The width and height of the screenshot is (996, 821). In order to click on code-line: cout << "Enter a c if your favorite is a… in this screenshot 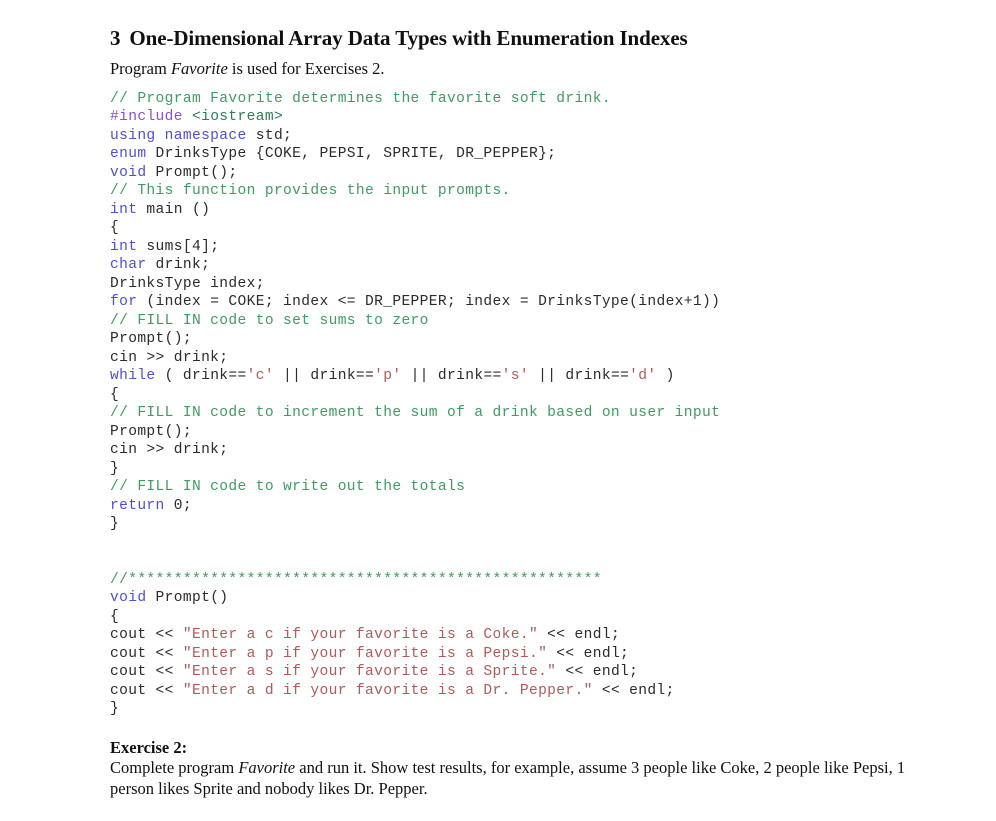, I will do `click(510, 635)`.